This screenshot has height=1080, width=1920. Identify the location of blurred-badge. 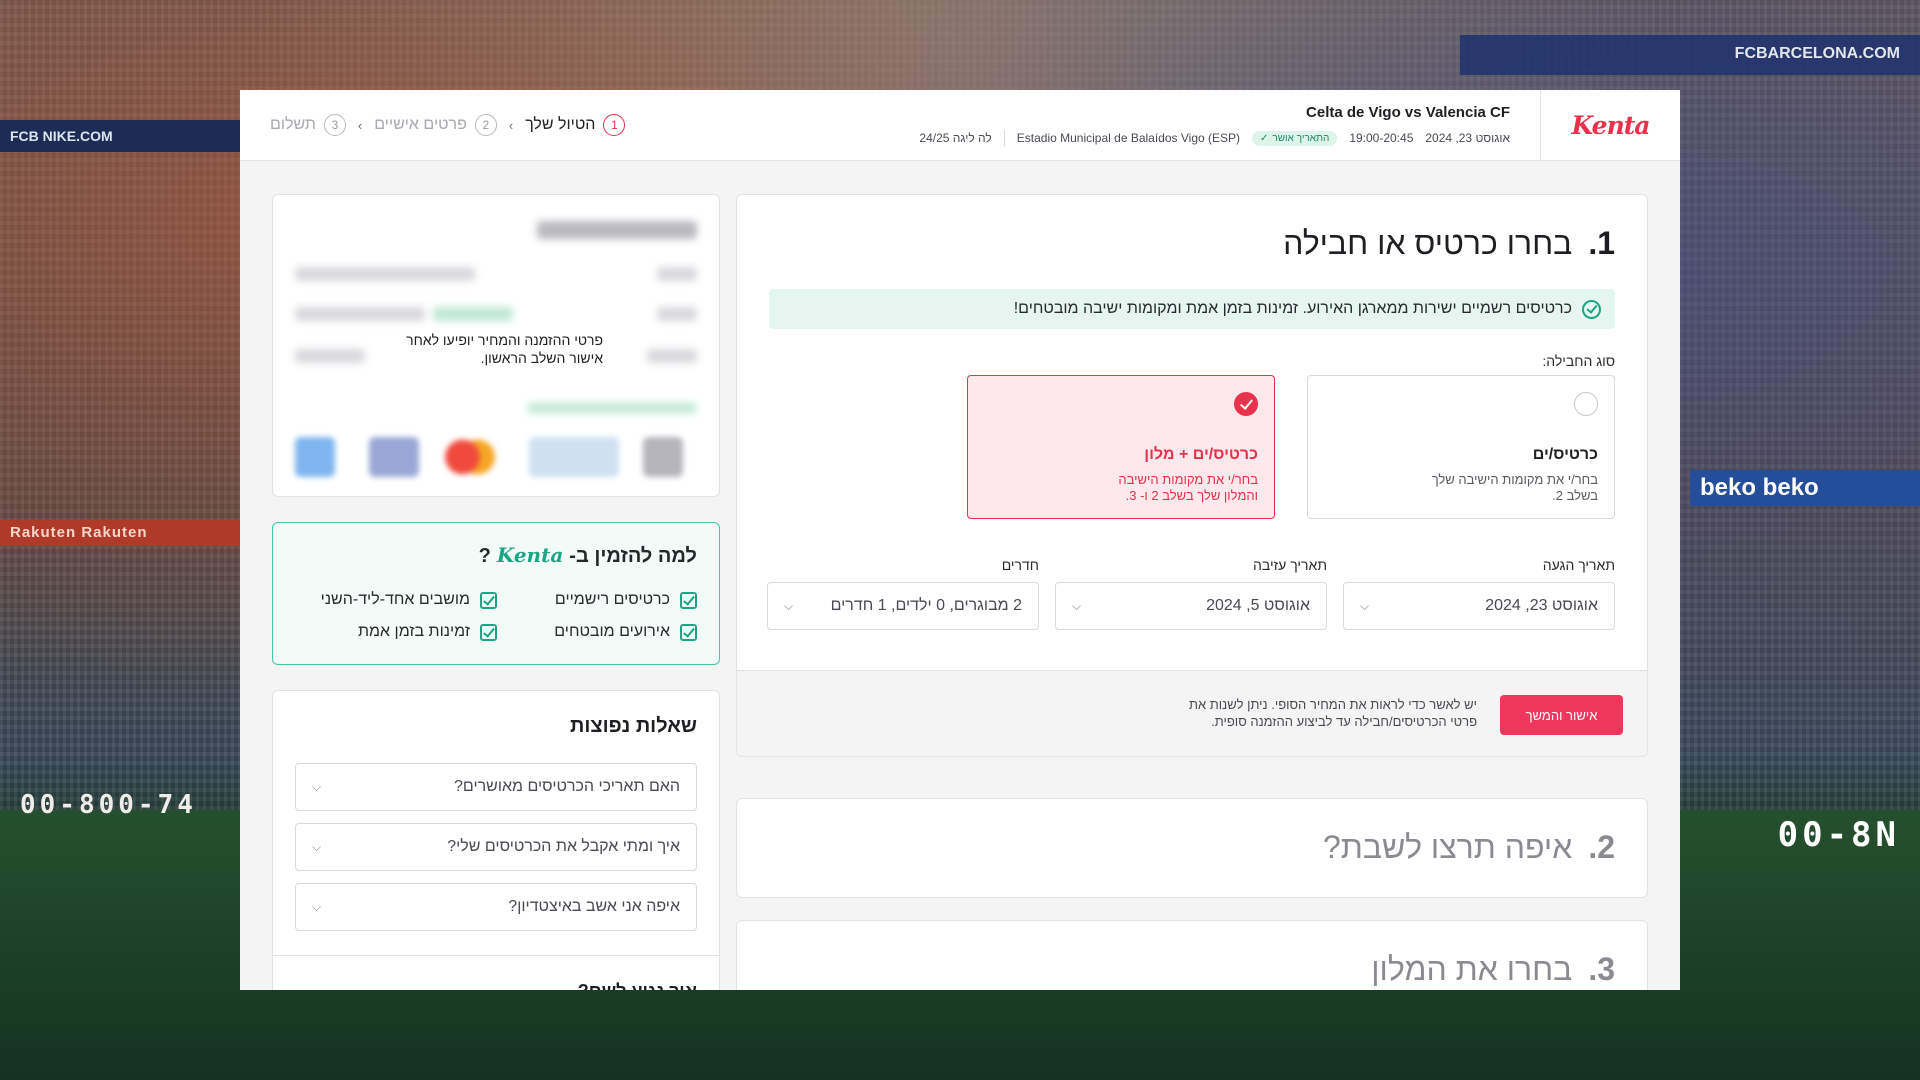
(473, 314).